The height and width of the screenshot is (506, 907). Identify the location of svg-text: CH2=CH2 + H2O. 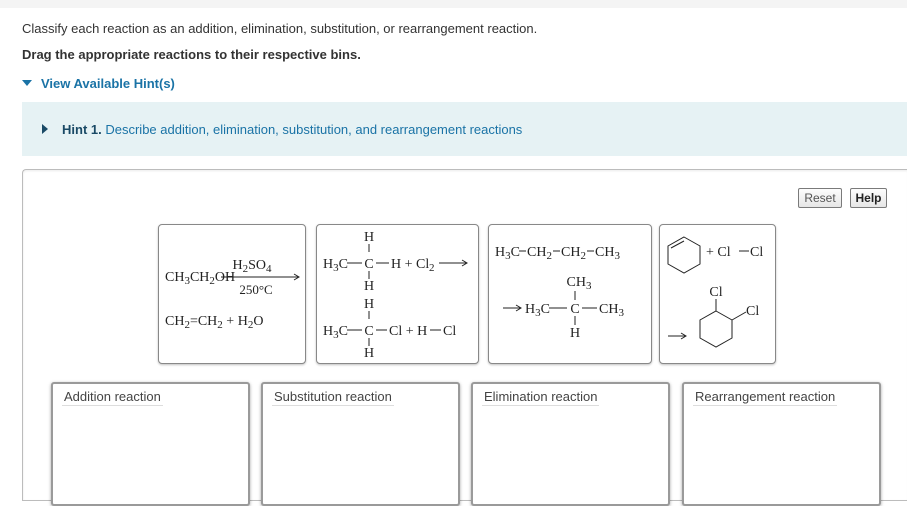
(214, 322).